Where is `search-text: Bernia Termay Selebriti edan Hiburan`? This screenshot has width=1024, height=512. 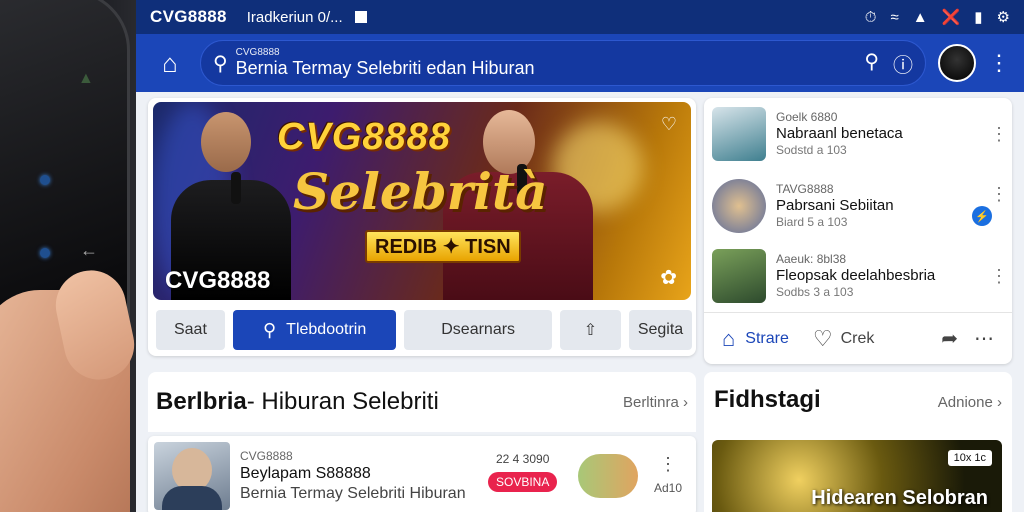 search-text: Bernia Termay Selebriti edan Hiburan is located at coordinates (385, 67).